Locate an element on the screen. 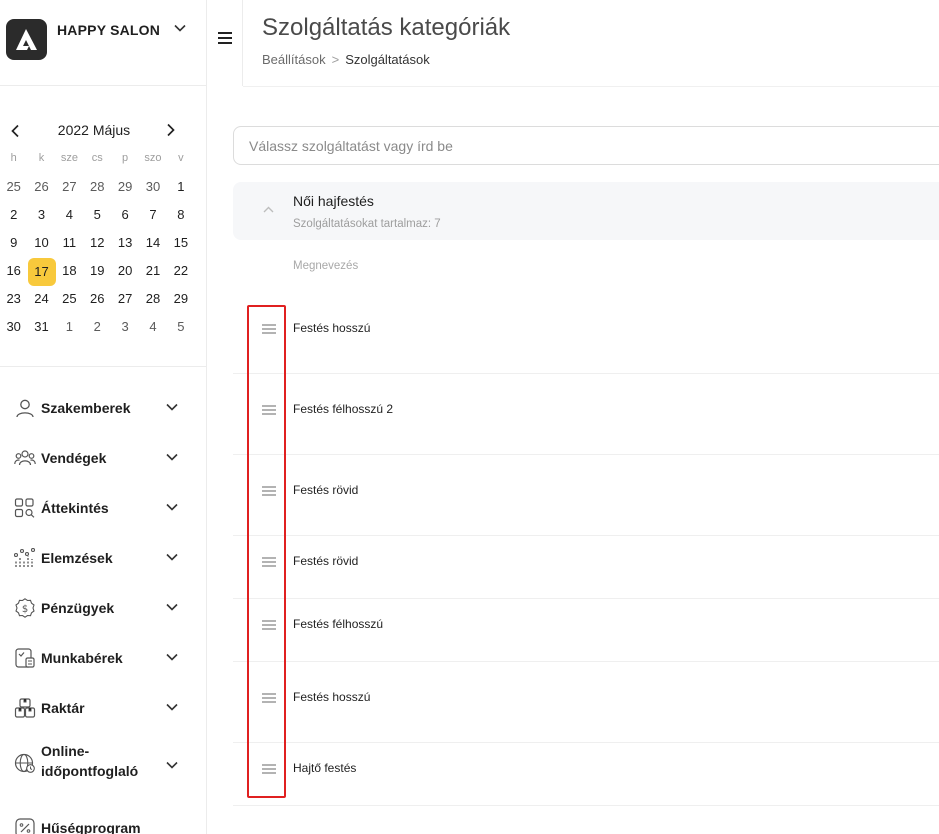 The height and width of the screenshot is (834, 939). service-row: Festés félhosszú is located at coordinates (586, 630).